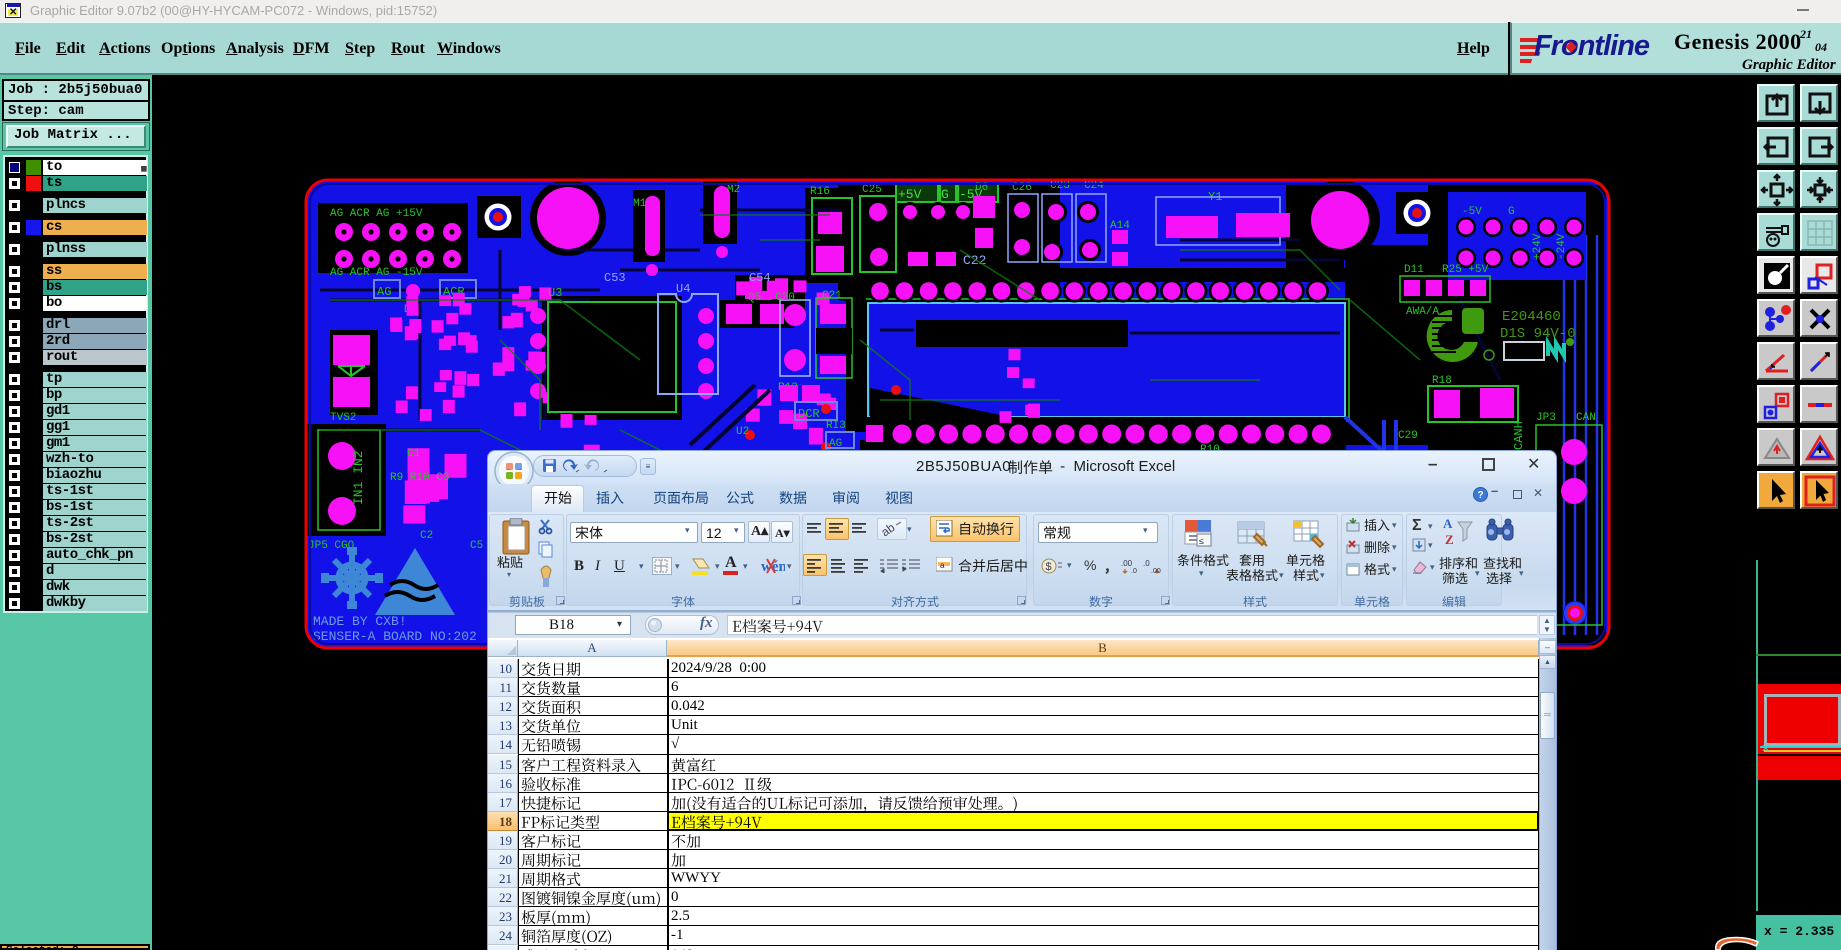  I want to click on svg-text: +5V, so click(910, 194).